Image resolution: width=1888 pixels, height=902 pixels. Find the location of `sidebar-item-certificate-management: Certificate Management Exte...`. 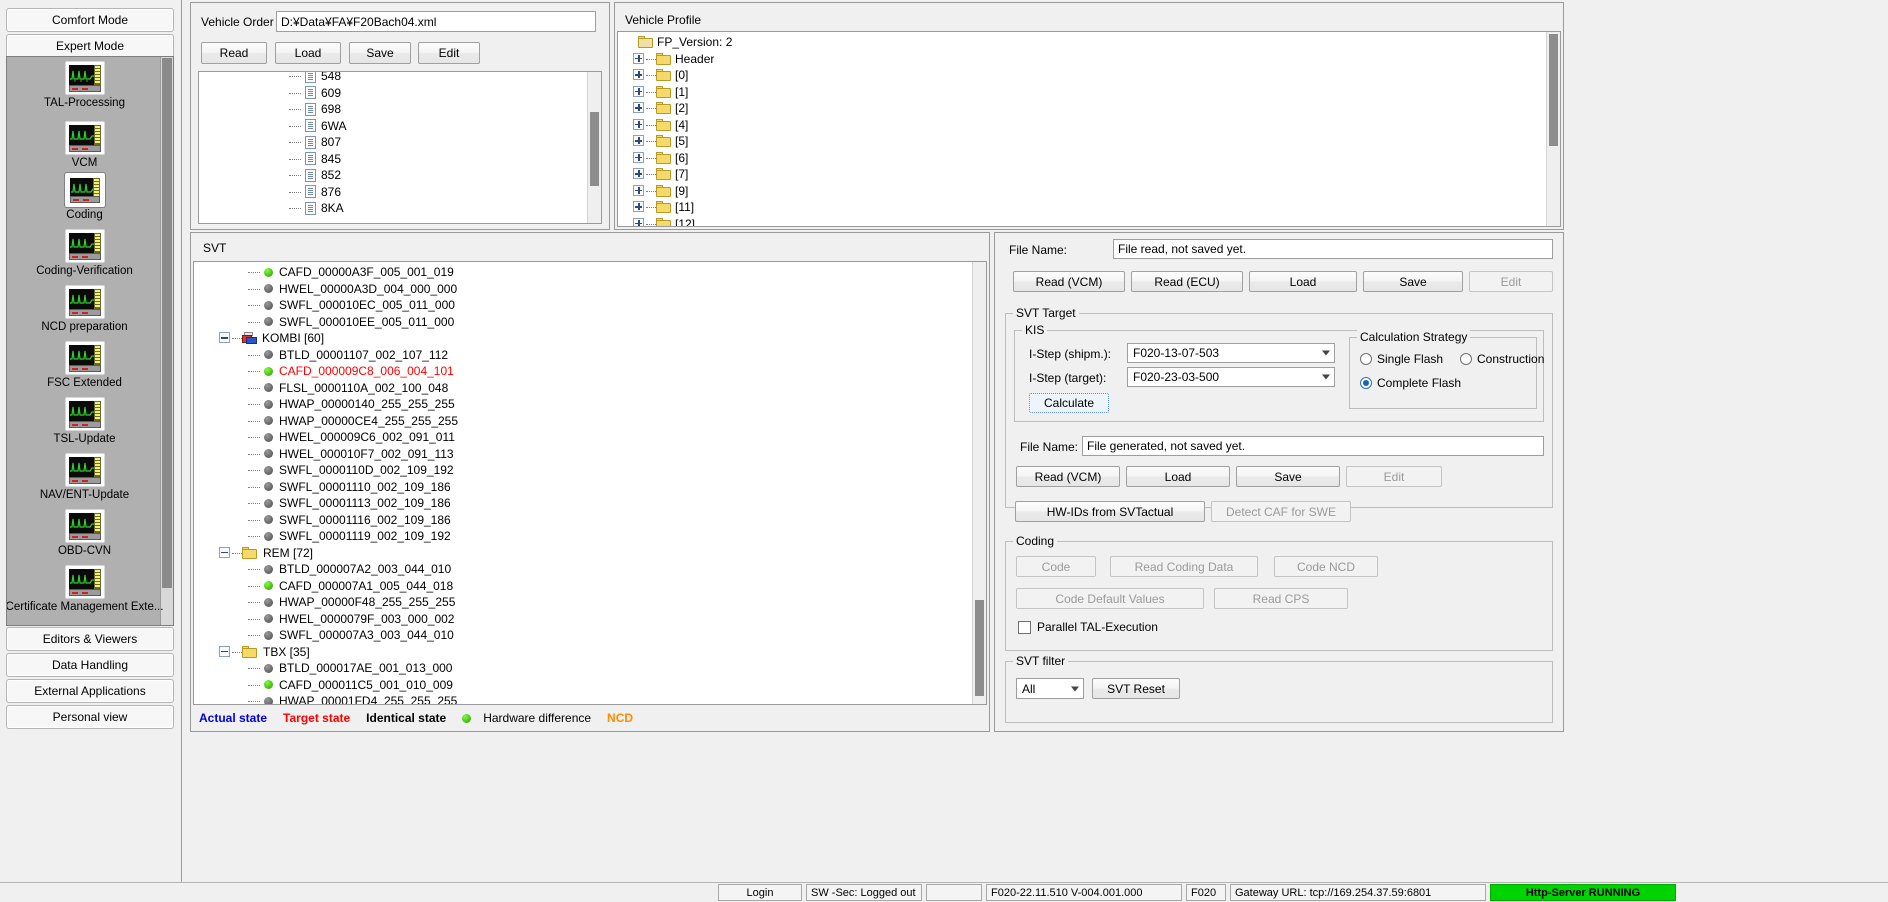

sidebar-item-certificate-management: Certificate Management Exte... is located at coordinates (86, 589).